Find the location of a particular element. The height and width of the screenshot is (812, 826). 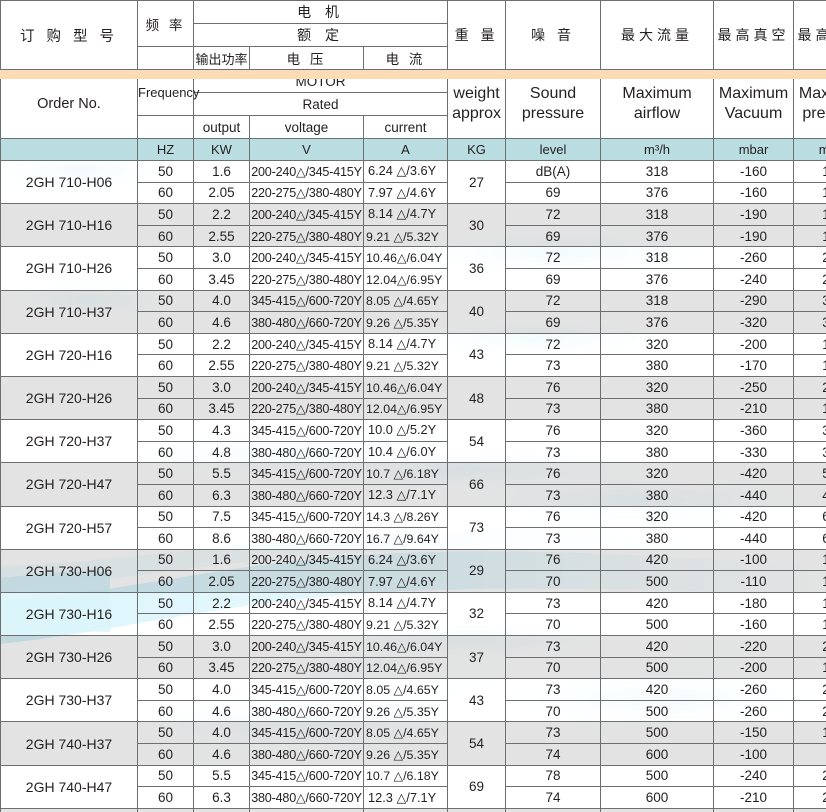

unit-sound: level is located at coordinates (553, 149).